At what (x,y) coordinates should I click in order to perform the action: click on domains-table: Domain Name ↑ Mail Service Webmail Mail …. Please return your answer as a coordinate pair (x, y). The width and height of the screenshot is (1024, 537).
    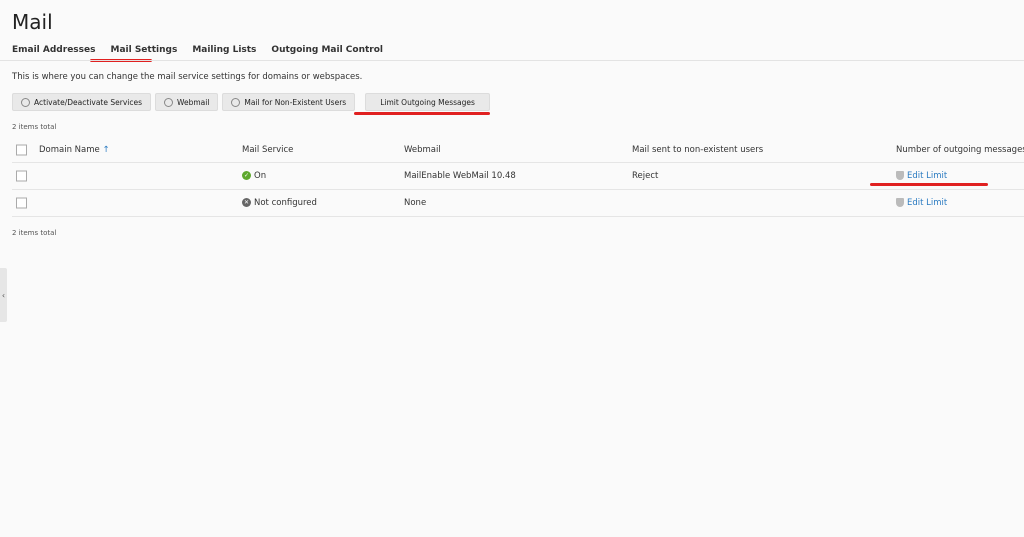
    Looking at the image, I should click on (518, 177).